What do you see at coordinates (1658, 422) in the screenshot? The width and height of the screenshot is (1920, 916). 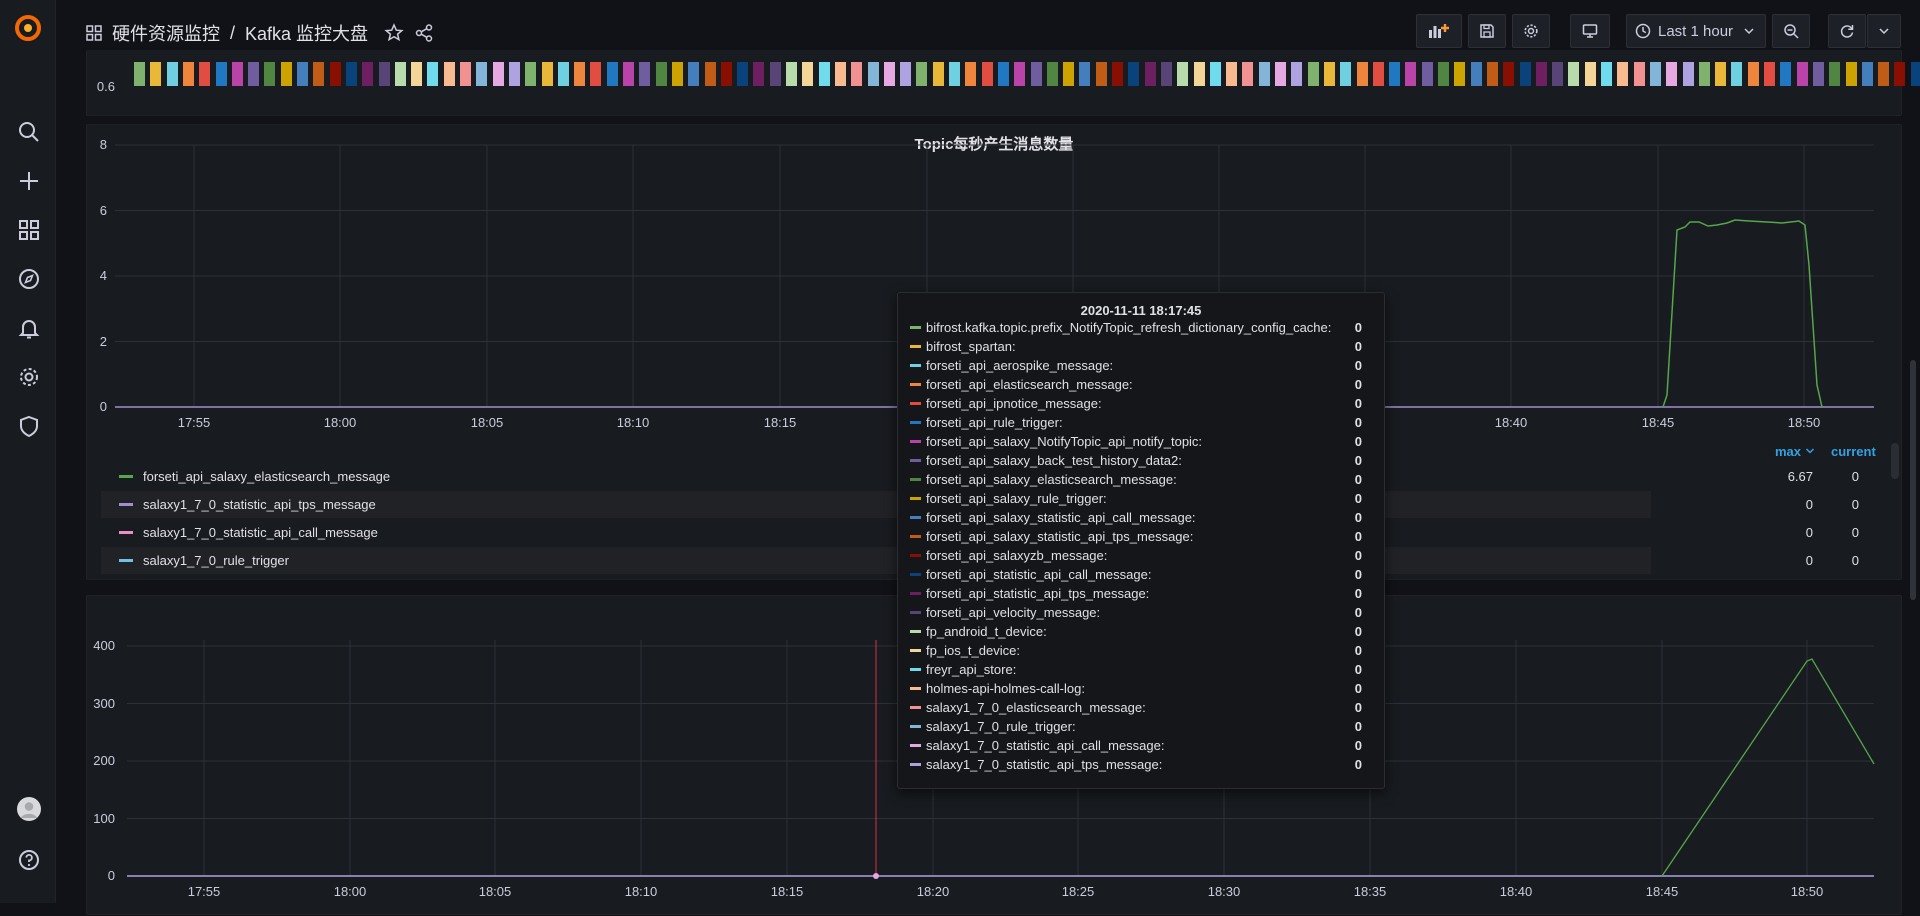 I see `x-tick-label: 18:45` at bounding box center [1658, 422].